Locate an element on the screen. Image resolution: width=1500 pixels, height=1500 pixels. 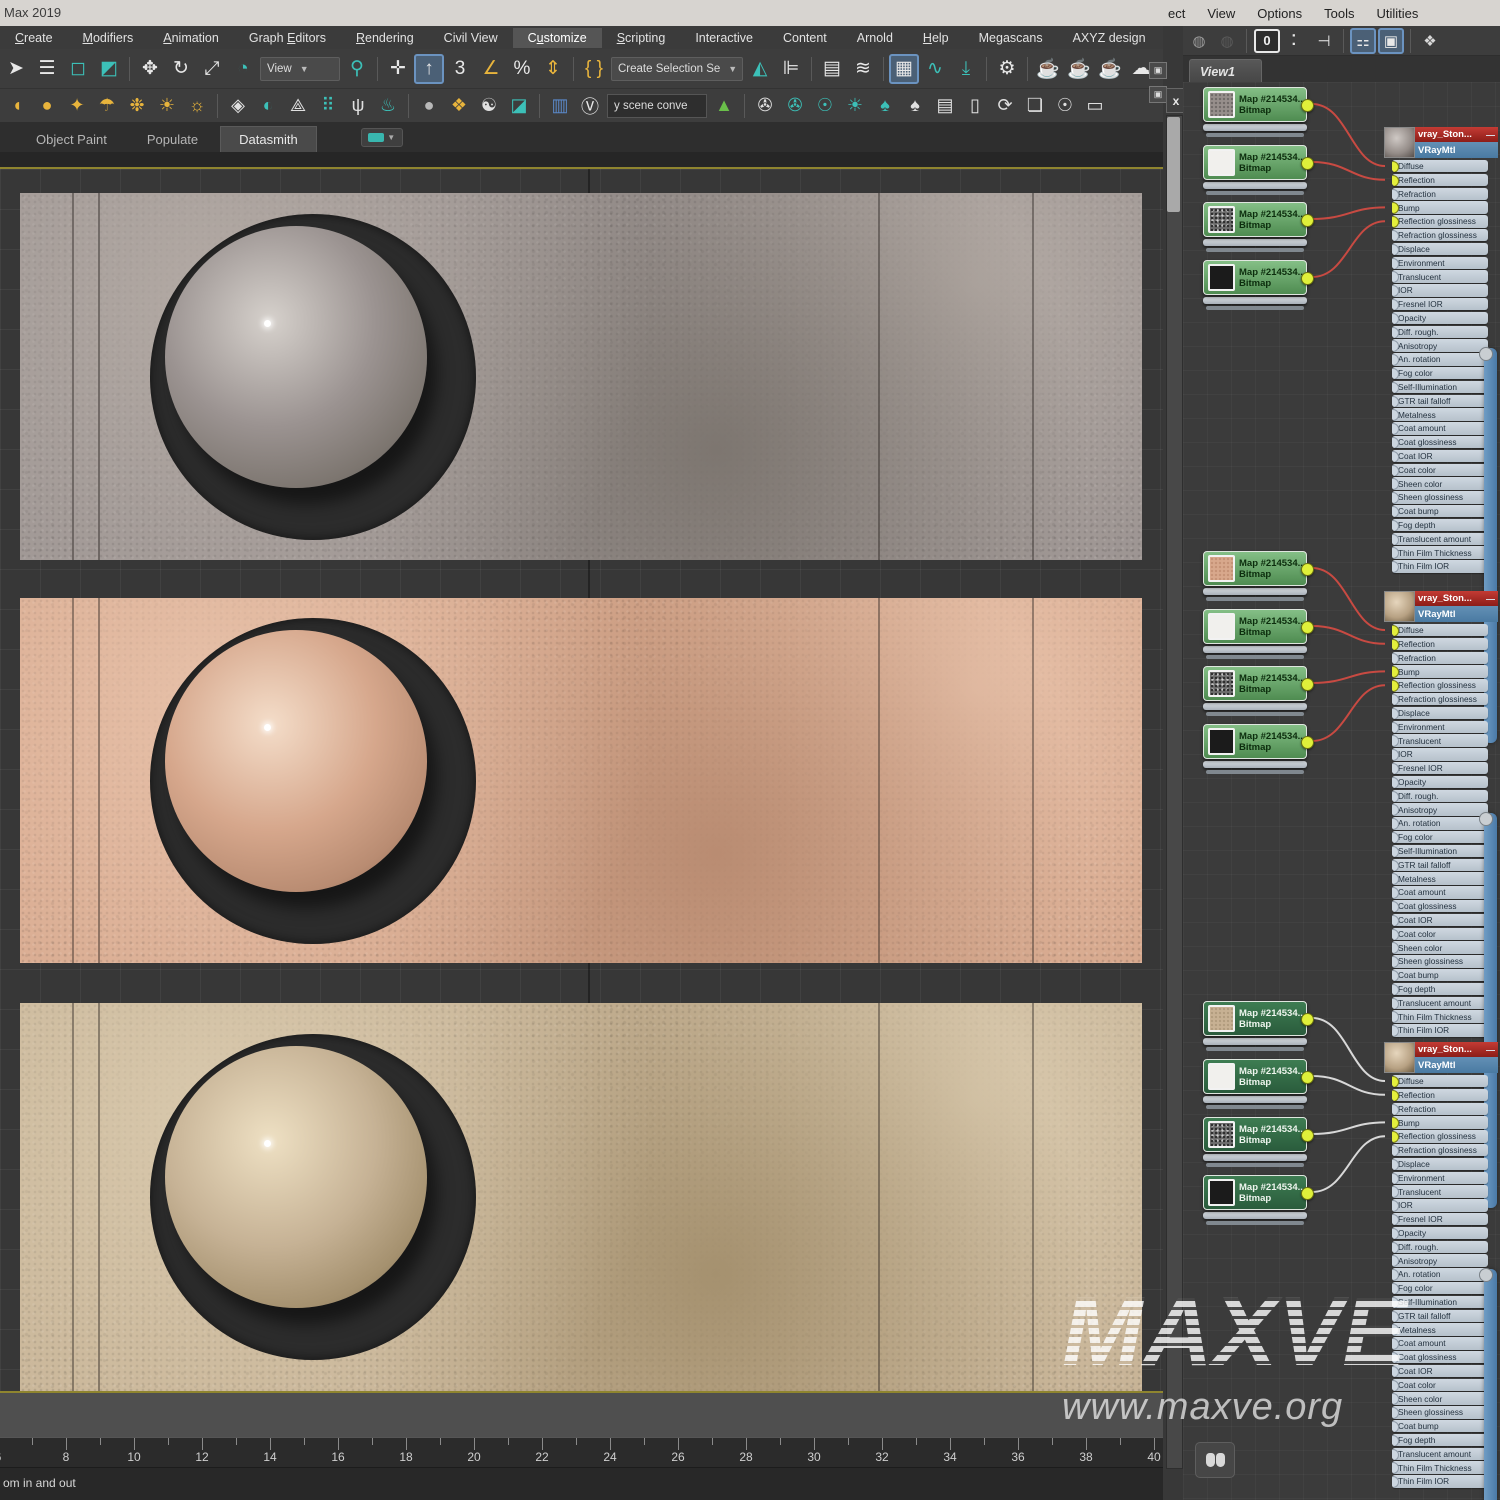
bitmap-node-stone-tan-material-tan: Map #214534... Bitmap is located at coordinates (1258, 1026).